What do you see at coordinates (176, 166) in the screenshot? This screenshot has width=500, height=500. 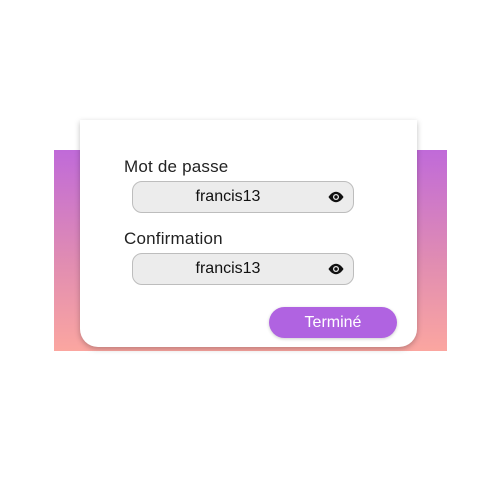 I see `password-label: Mot de passe` at bounding box center [176, 166].